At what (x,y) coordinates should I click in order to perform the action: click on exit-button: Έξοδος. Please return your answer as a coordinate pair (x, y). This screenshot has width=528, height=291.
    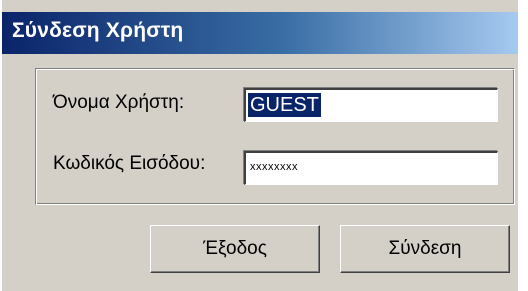
    Looking at the image, I should click on (235, 249).